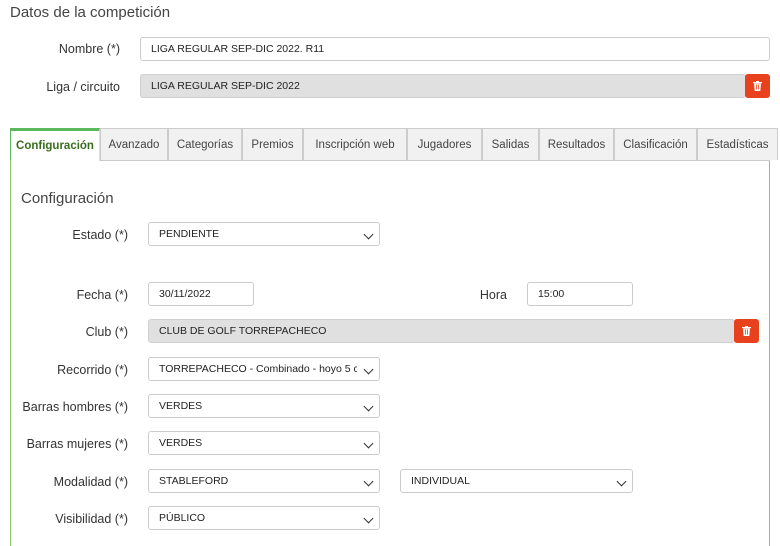  What do you see at coordinates (441, 331) in the screenshot?
I see `club-field: CLUB DE GOLF TORREPACHECO` at bounding box center [441, 331].